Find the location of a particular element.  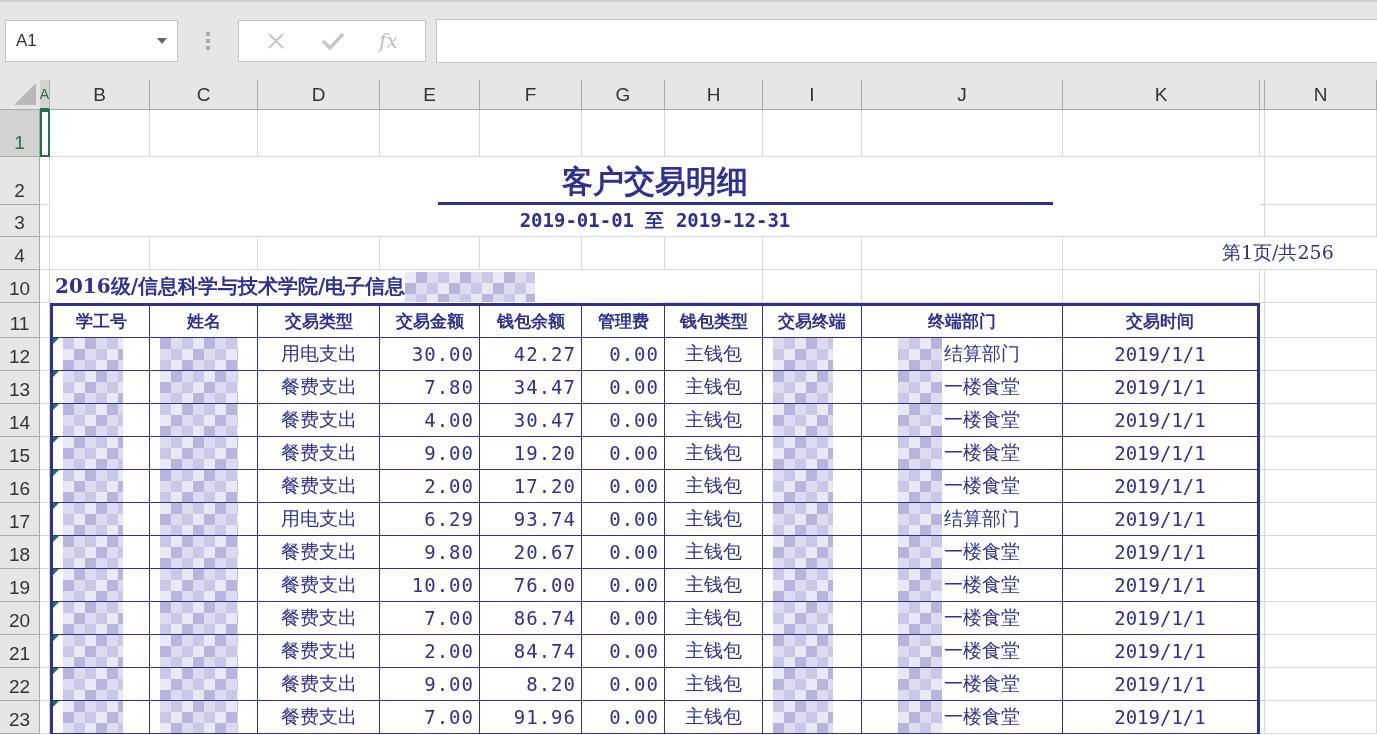

table-cell: 2.00 is located at coordinates (430, 651).